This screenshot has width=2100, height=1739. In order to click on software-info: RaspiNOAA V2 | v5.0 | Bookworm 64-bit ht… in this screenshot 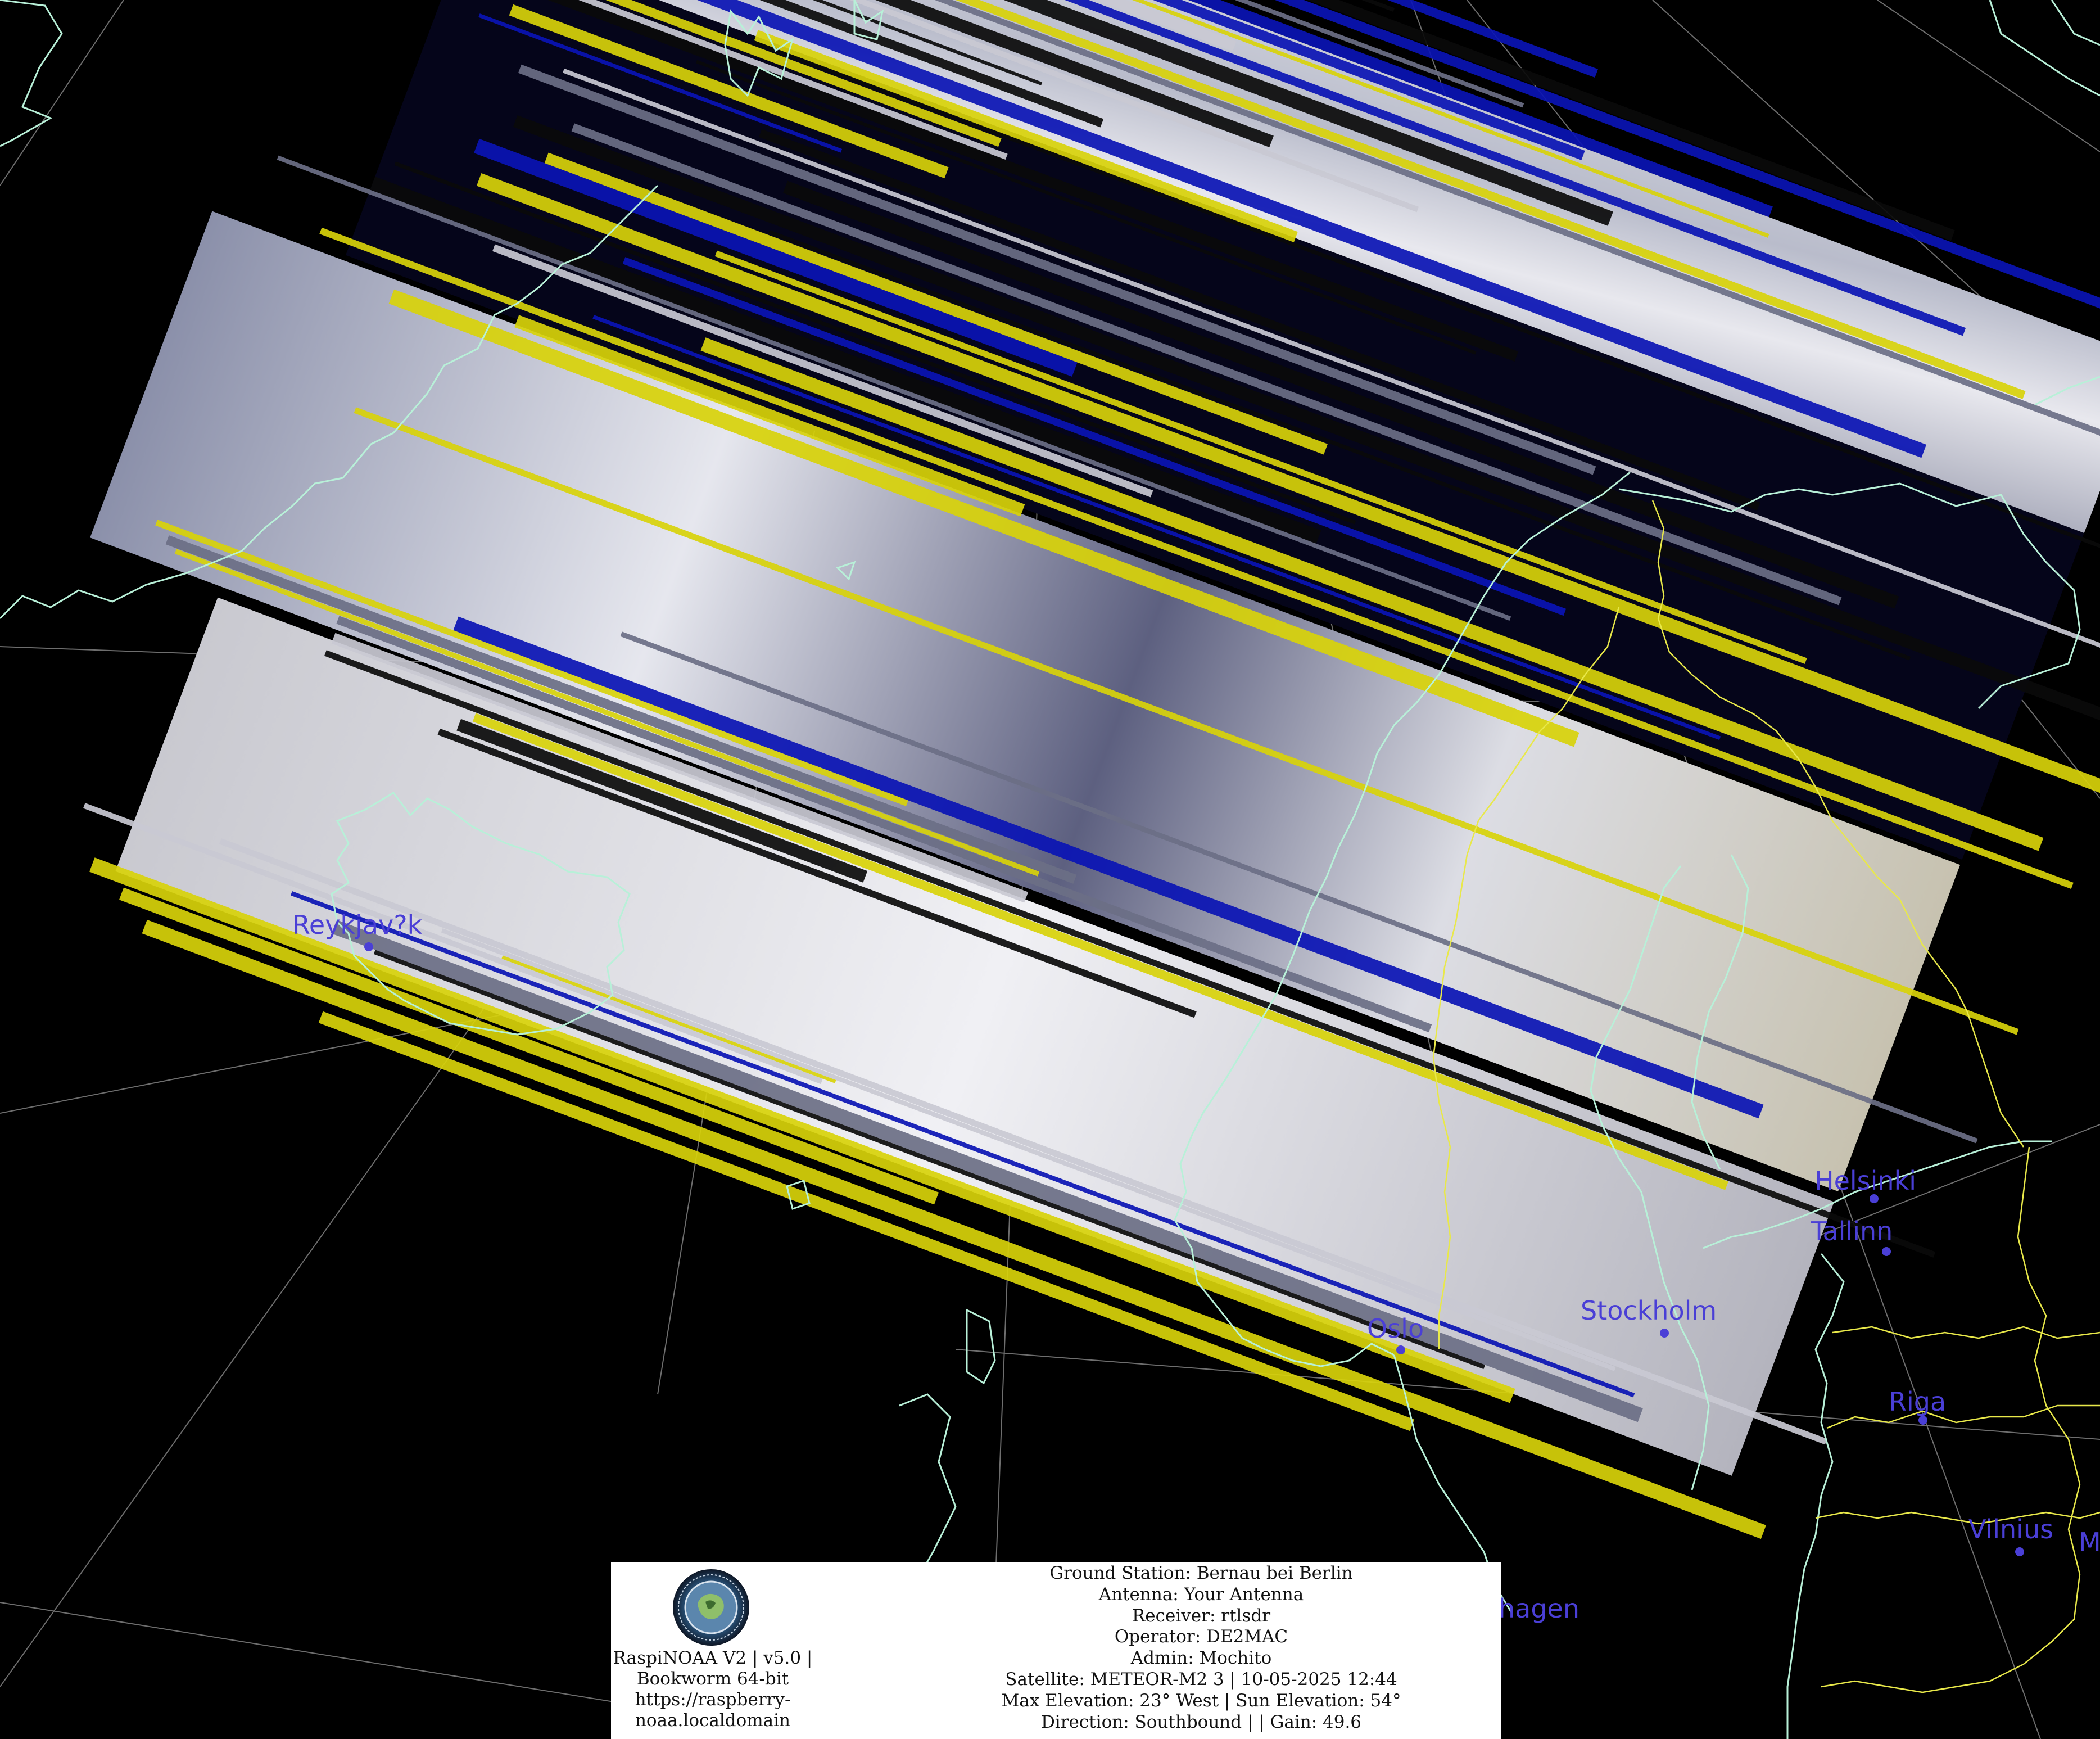, I will do `click(712, 1689)`.